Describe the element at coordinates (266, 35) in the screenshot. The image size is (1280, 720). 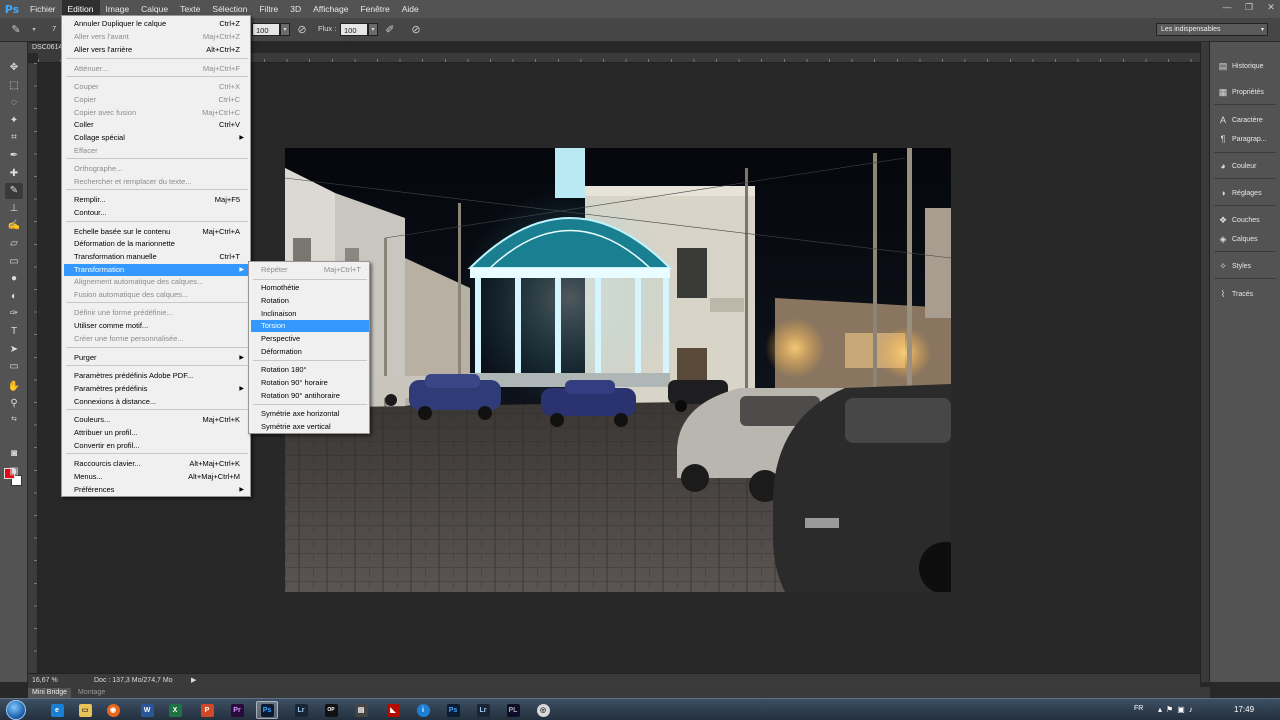
I see `opacity-input: 100 %` at that location.